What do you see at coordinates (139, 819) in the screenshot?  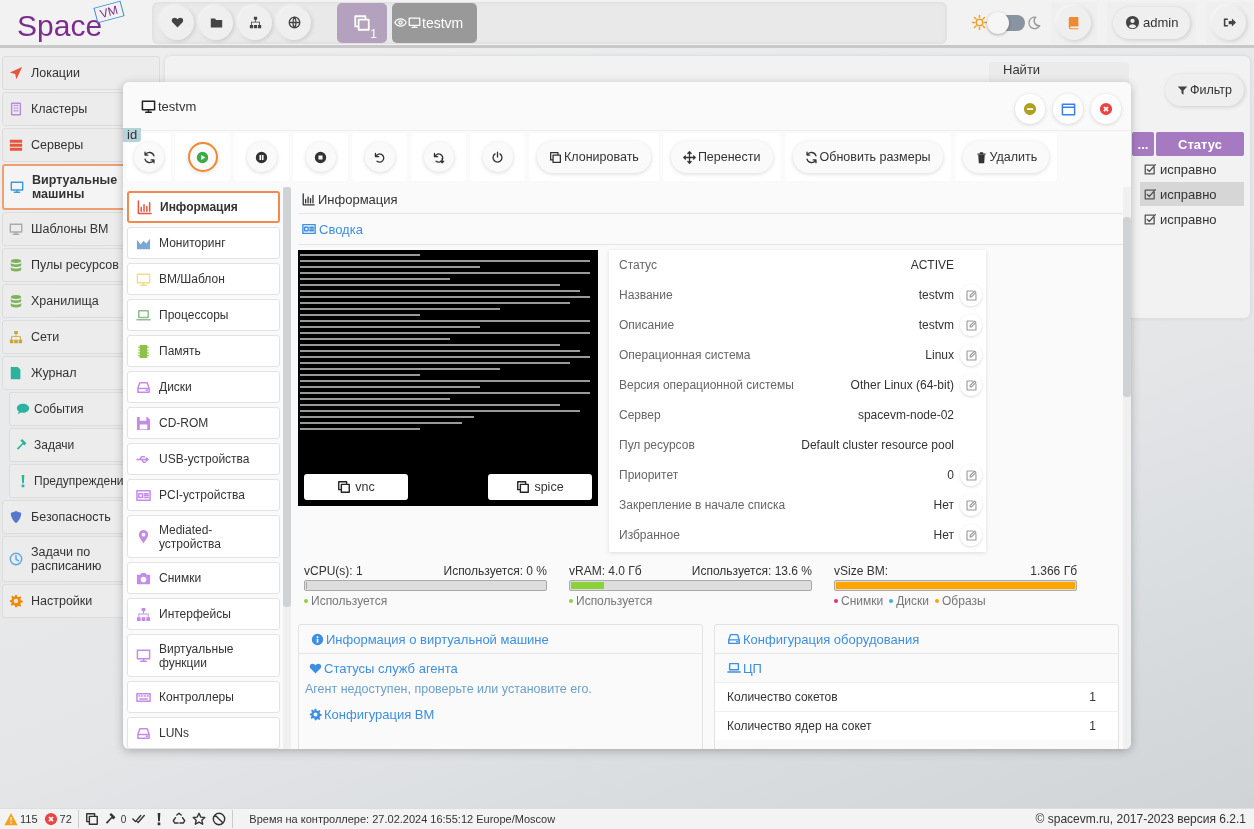 I see `double-check-icon` at bounding box center [139, 819].